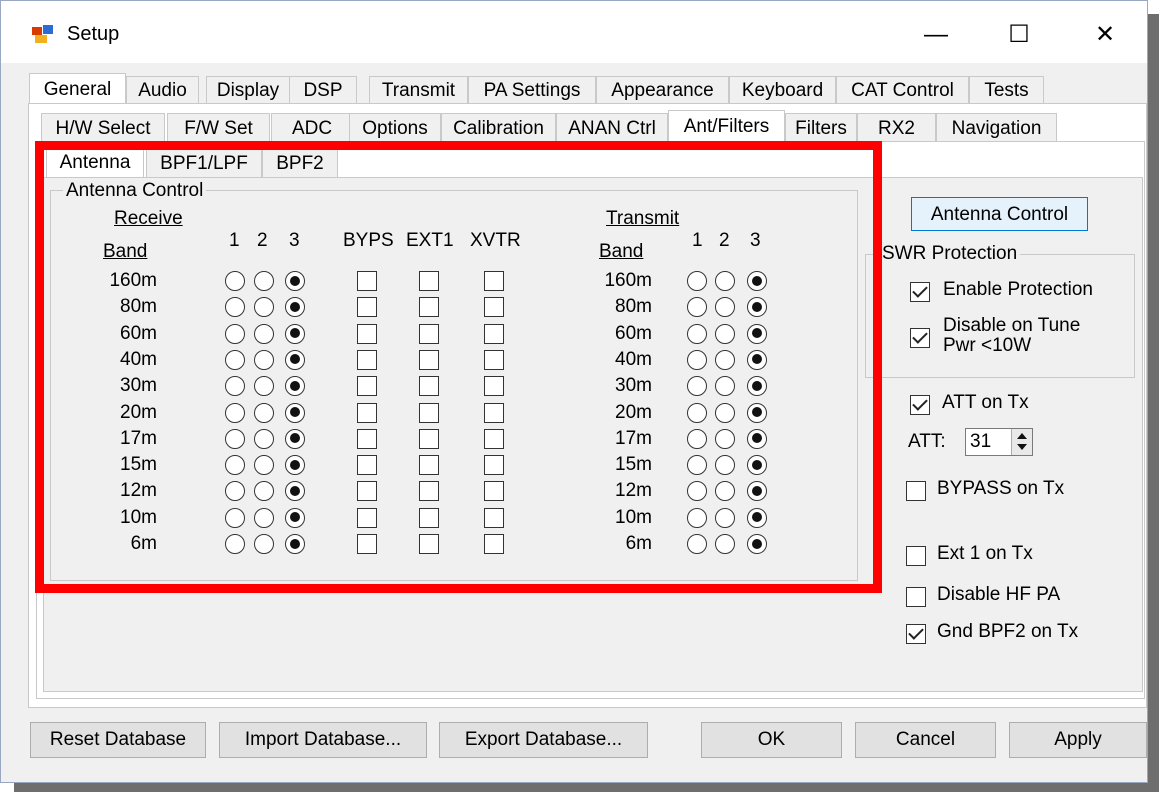 The image size is (1159, 792). Describe the element at coordinates (782, 90) in the screenshot. I see `main-tab-keyboard: Keyboard` at that location.